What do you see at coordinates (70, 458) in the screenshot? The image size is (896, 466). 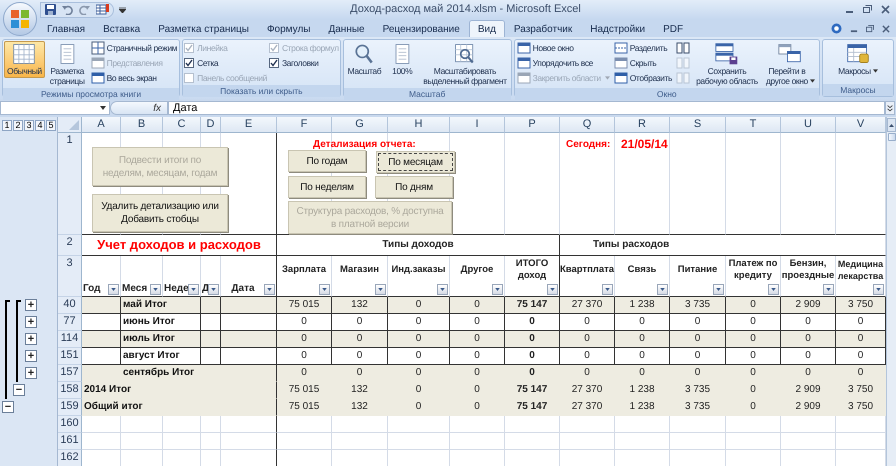 I see `row-header: 162` at bounding box center [70, 458].